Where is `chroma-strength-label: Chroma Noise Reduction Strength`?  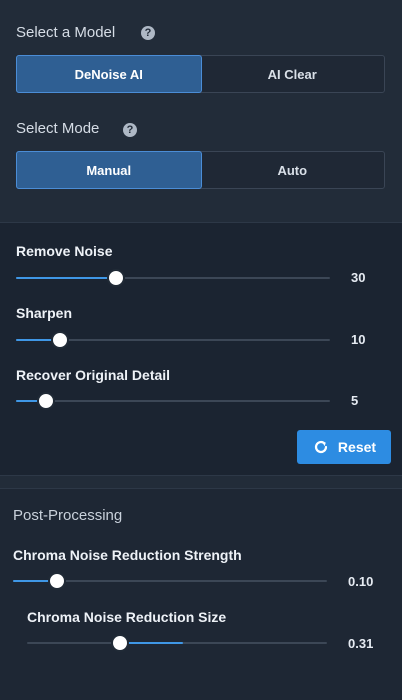
chroma-strength-label: Chroma Noise Reduction Strength is located at coordinates (127, 555).